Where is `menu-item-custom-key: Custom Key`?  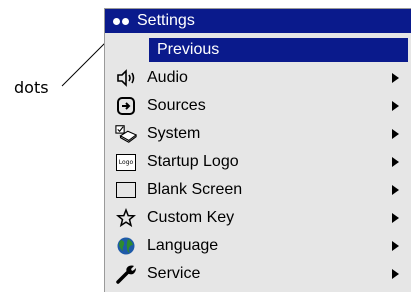
menu-item-custom-key: Custom Key is located at coordinates (258, 218).